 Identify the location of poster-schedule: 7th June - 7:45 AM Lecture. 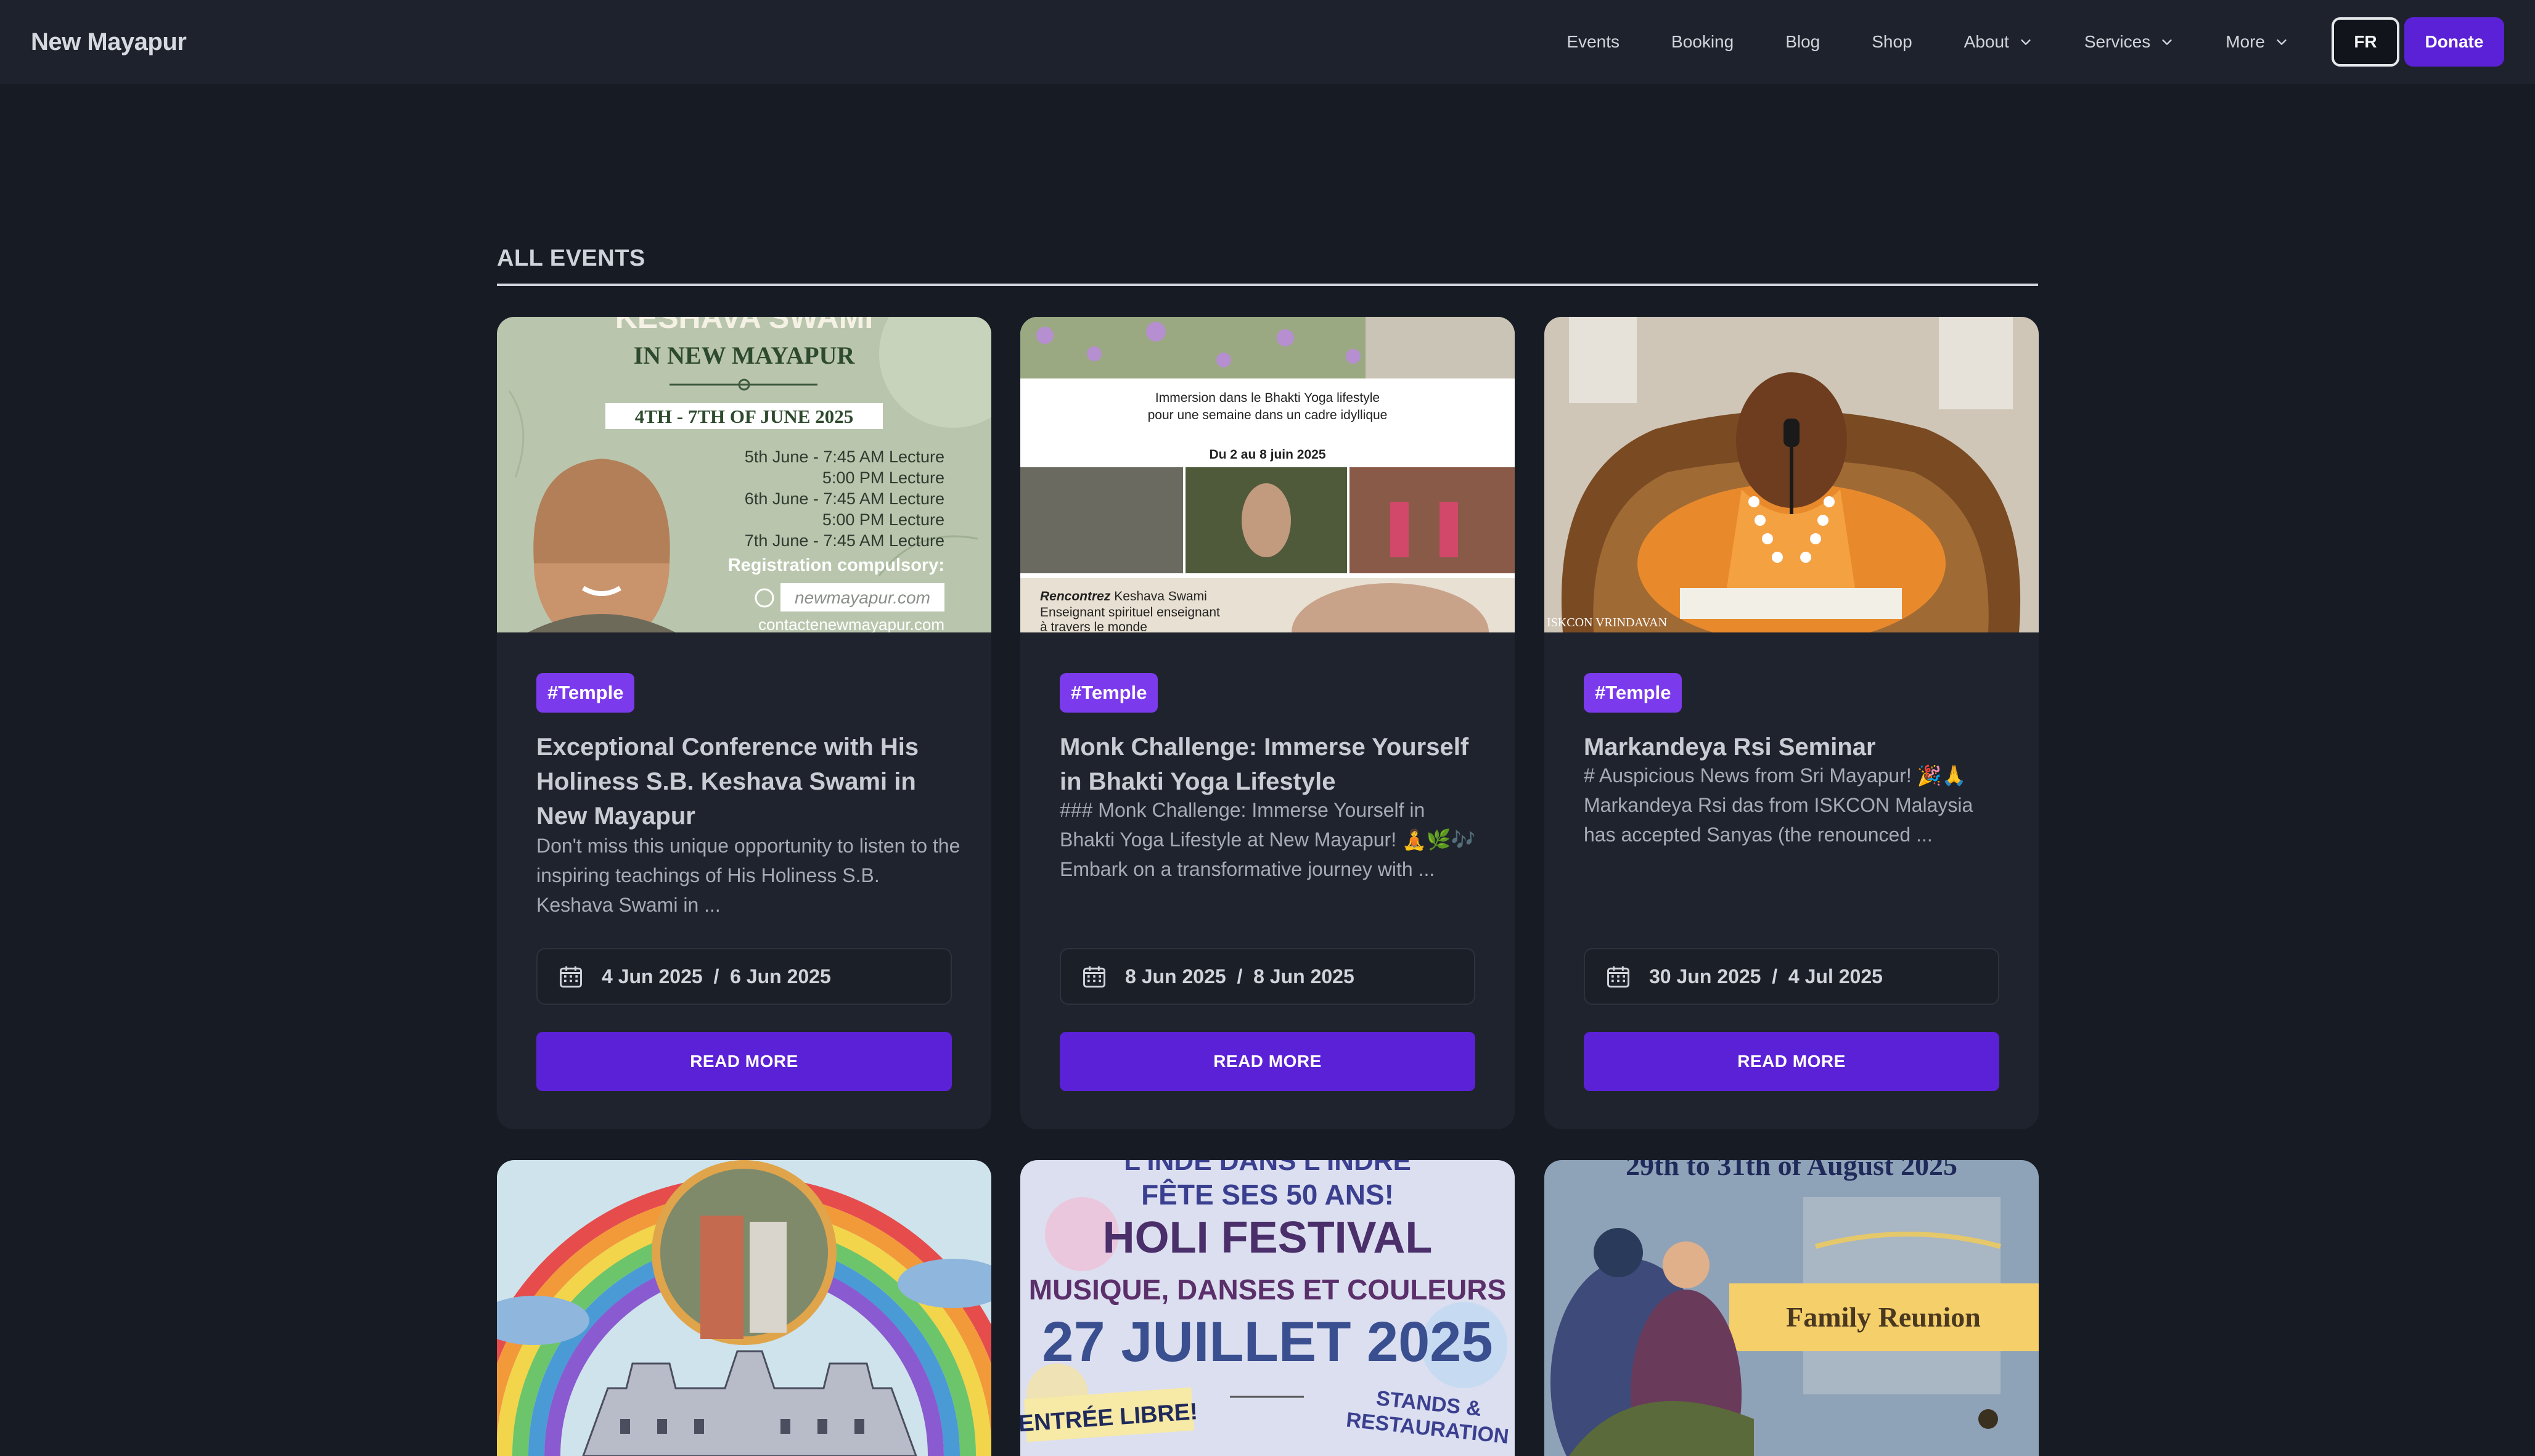
(844, 540).